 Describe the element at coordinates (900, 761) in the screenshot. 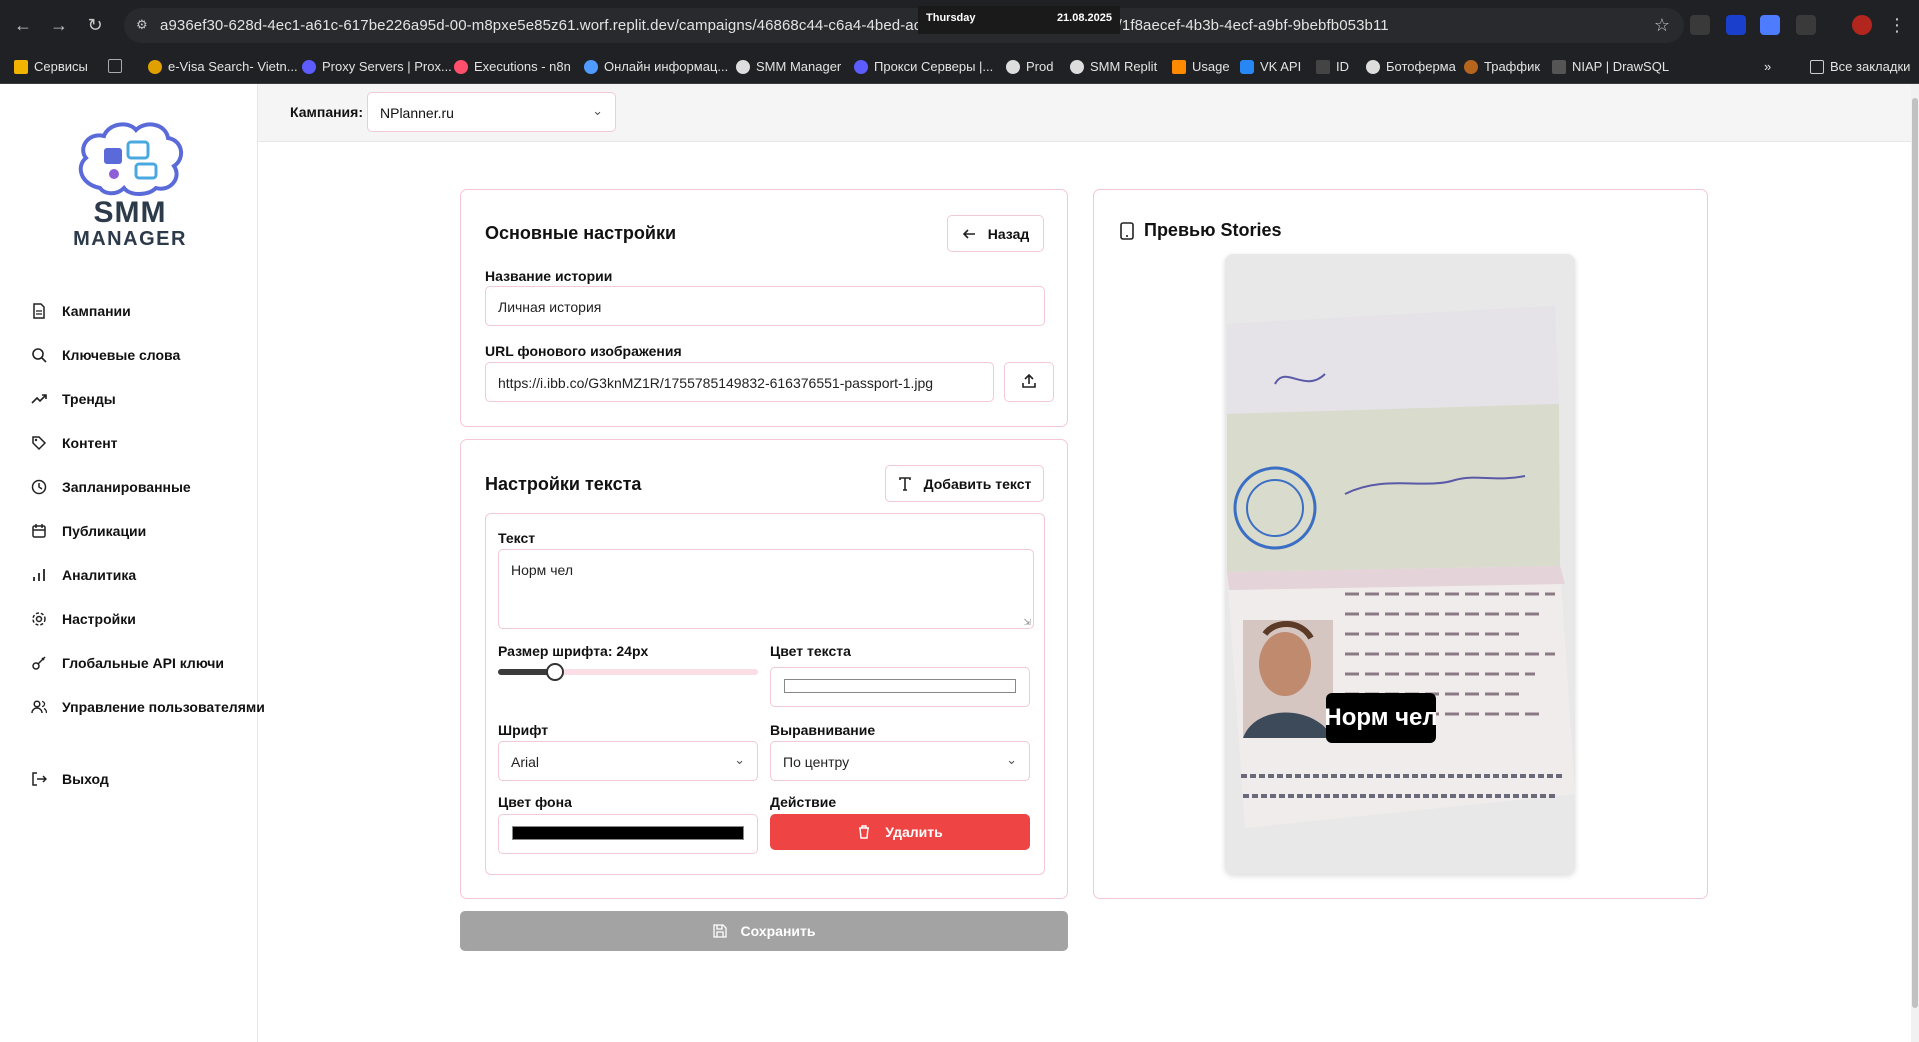

I see `align-select: По центру ⌄` at that location.